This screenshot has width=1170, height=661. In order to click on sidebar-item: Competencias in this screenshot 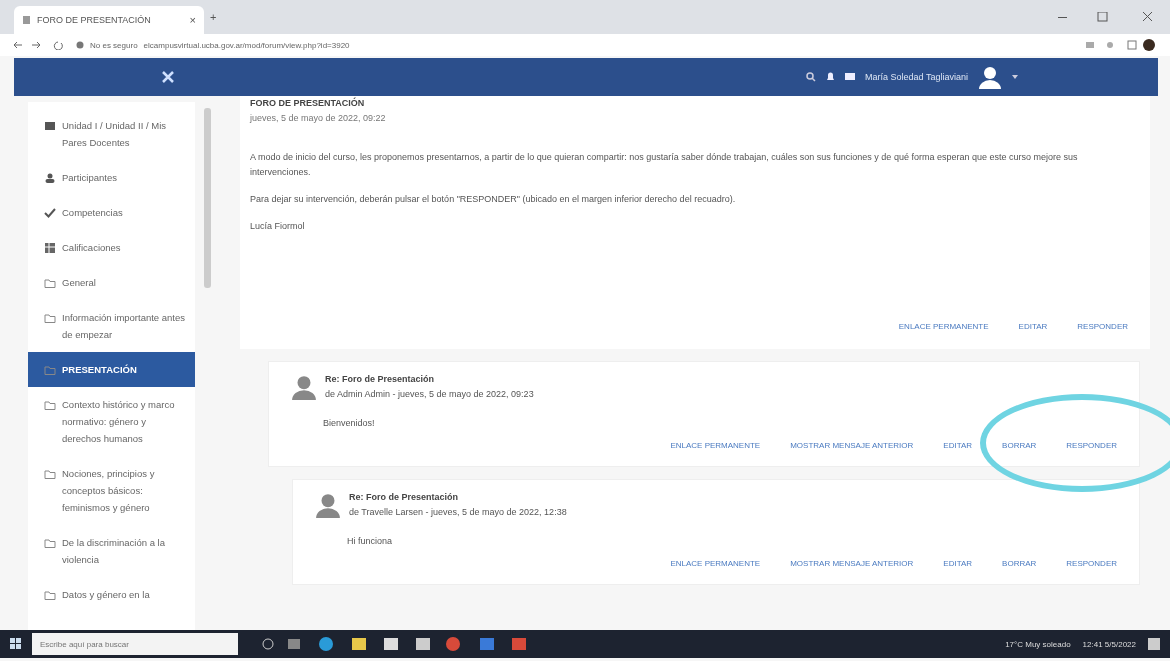, I will do `click(111, 212)`.